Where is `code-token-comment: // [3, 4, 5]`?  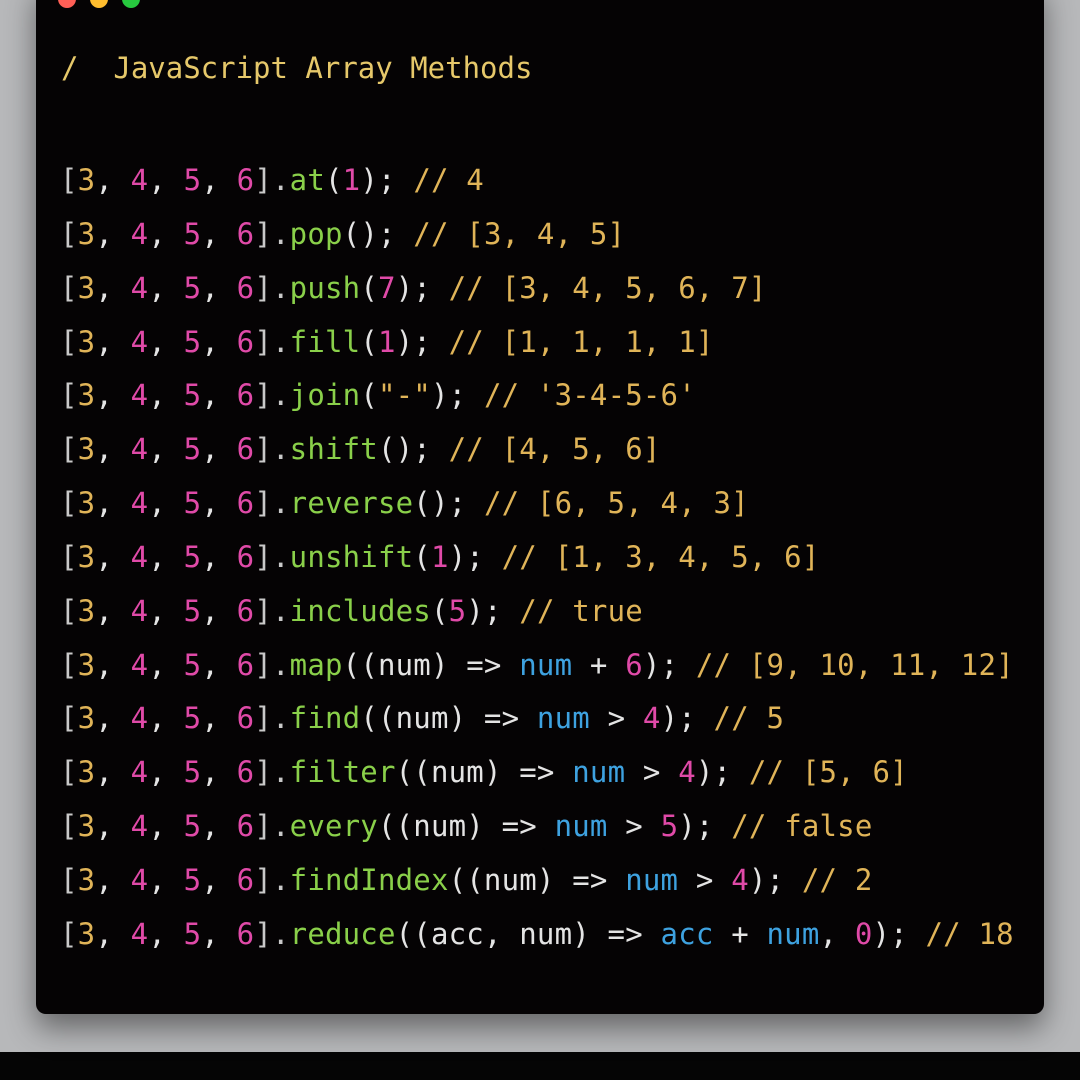
code-token-comment: // [3, 4, 5] is located at coordinates (510, 233).